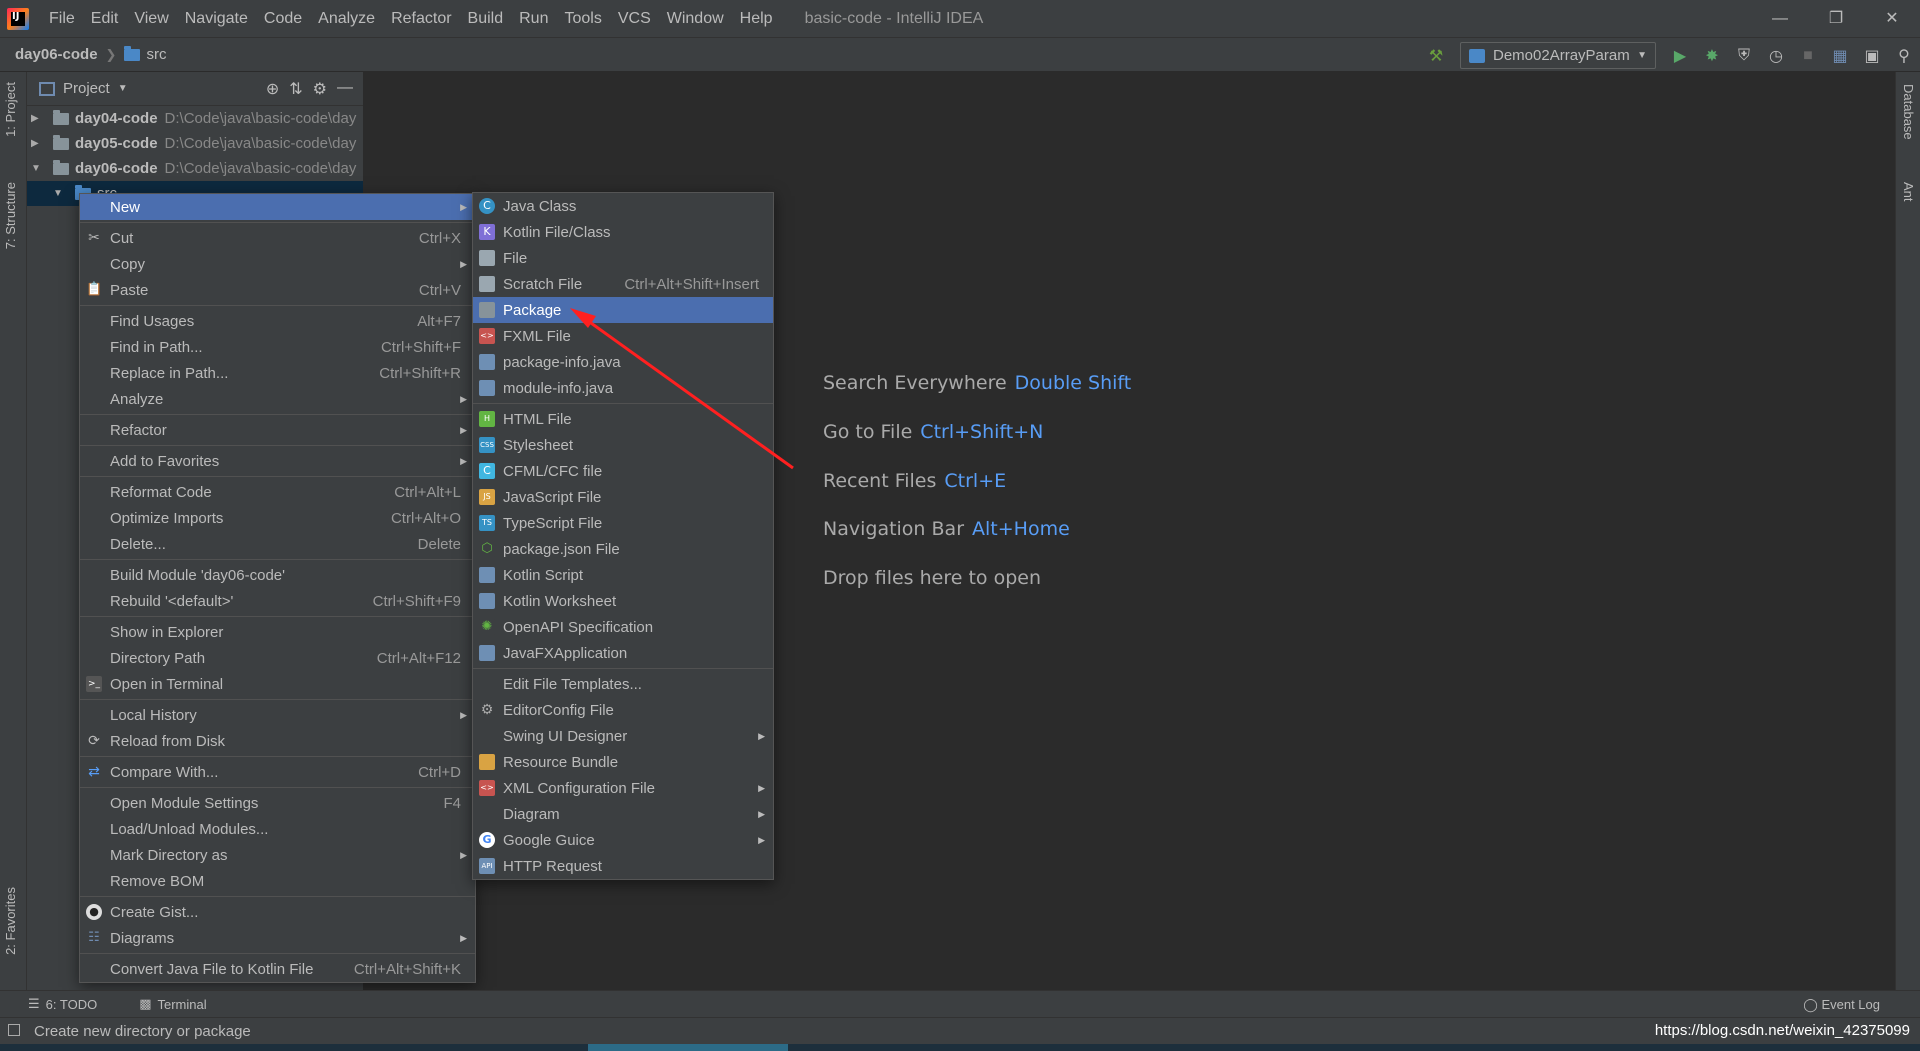 This screenshot has width=1920, height=1051. What do you see at coordinates (1780, 18) in the screenshot?
I see `minimize-icon: —` at bounding box center [1780, 18].